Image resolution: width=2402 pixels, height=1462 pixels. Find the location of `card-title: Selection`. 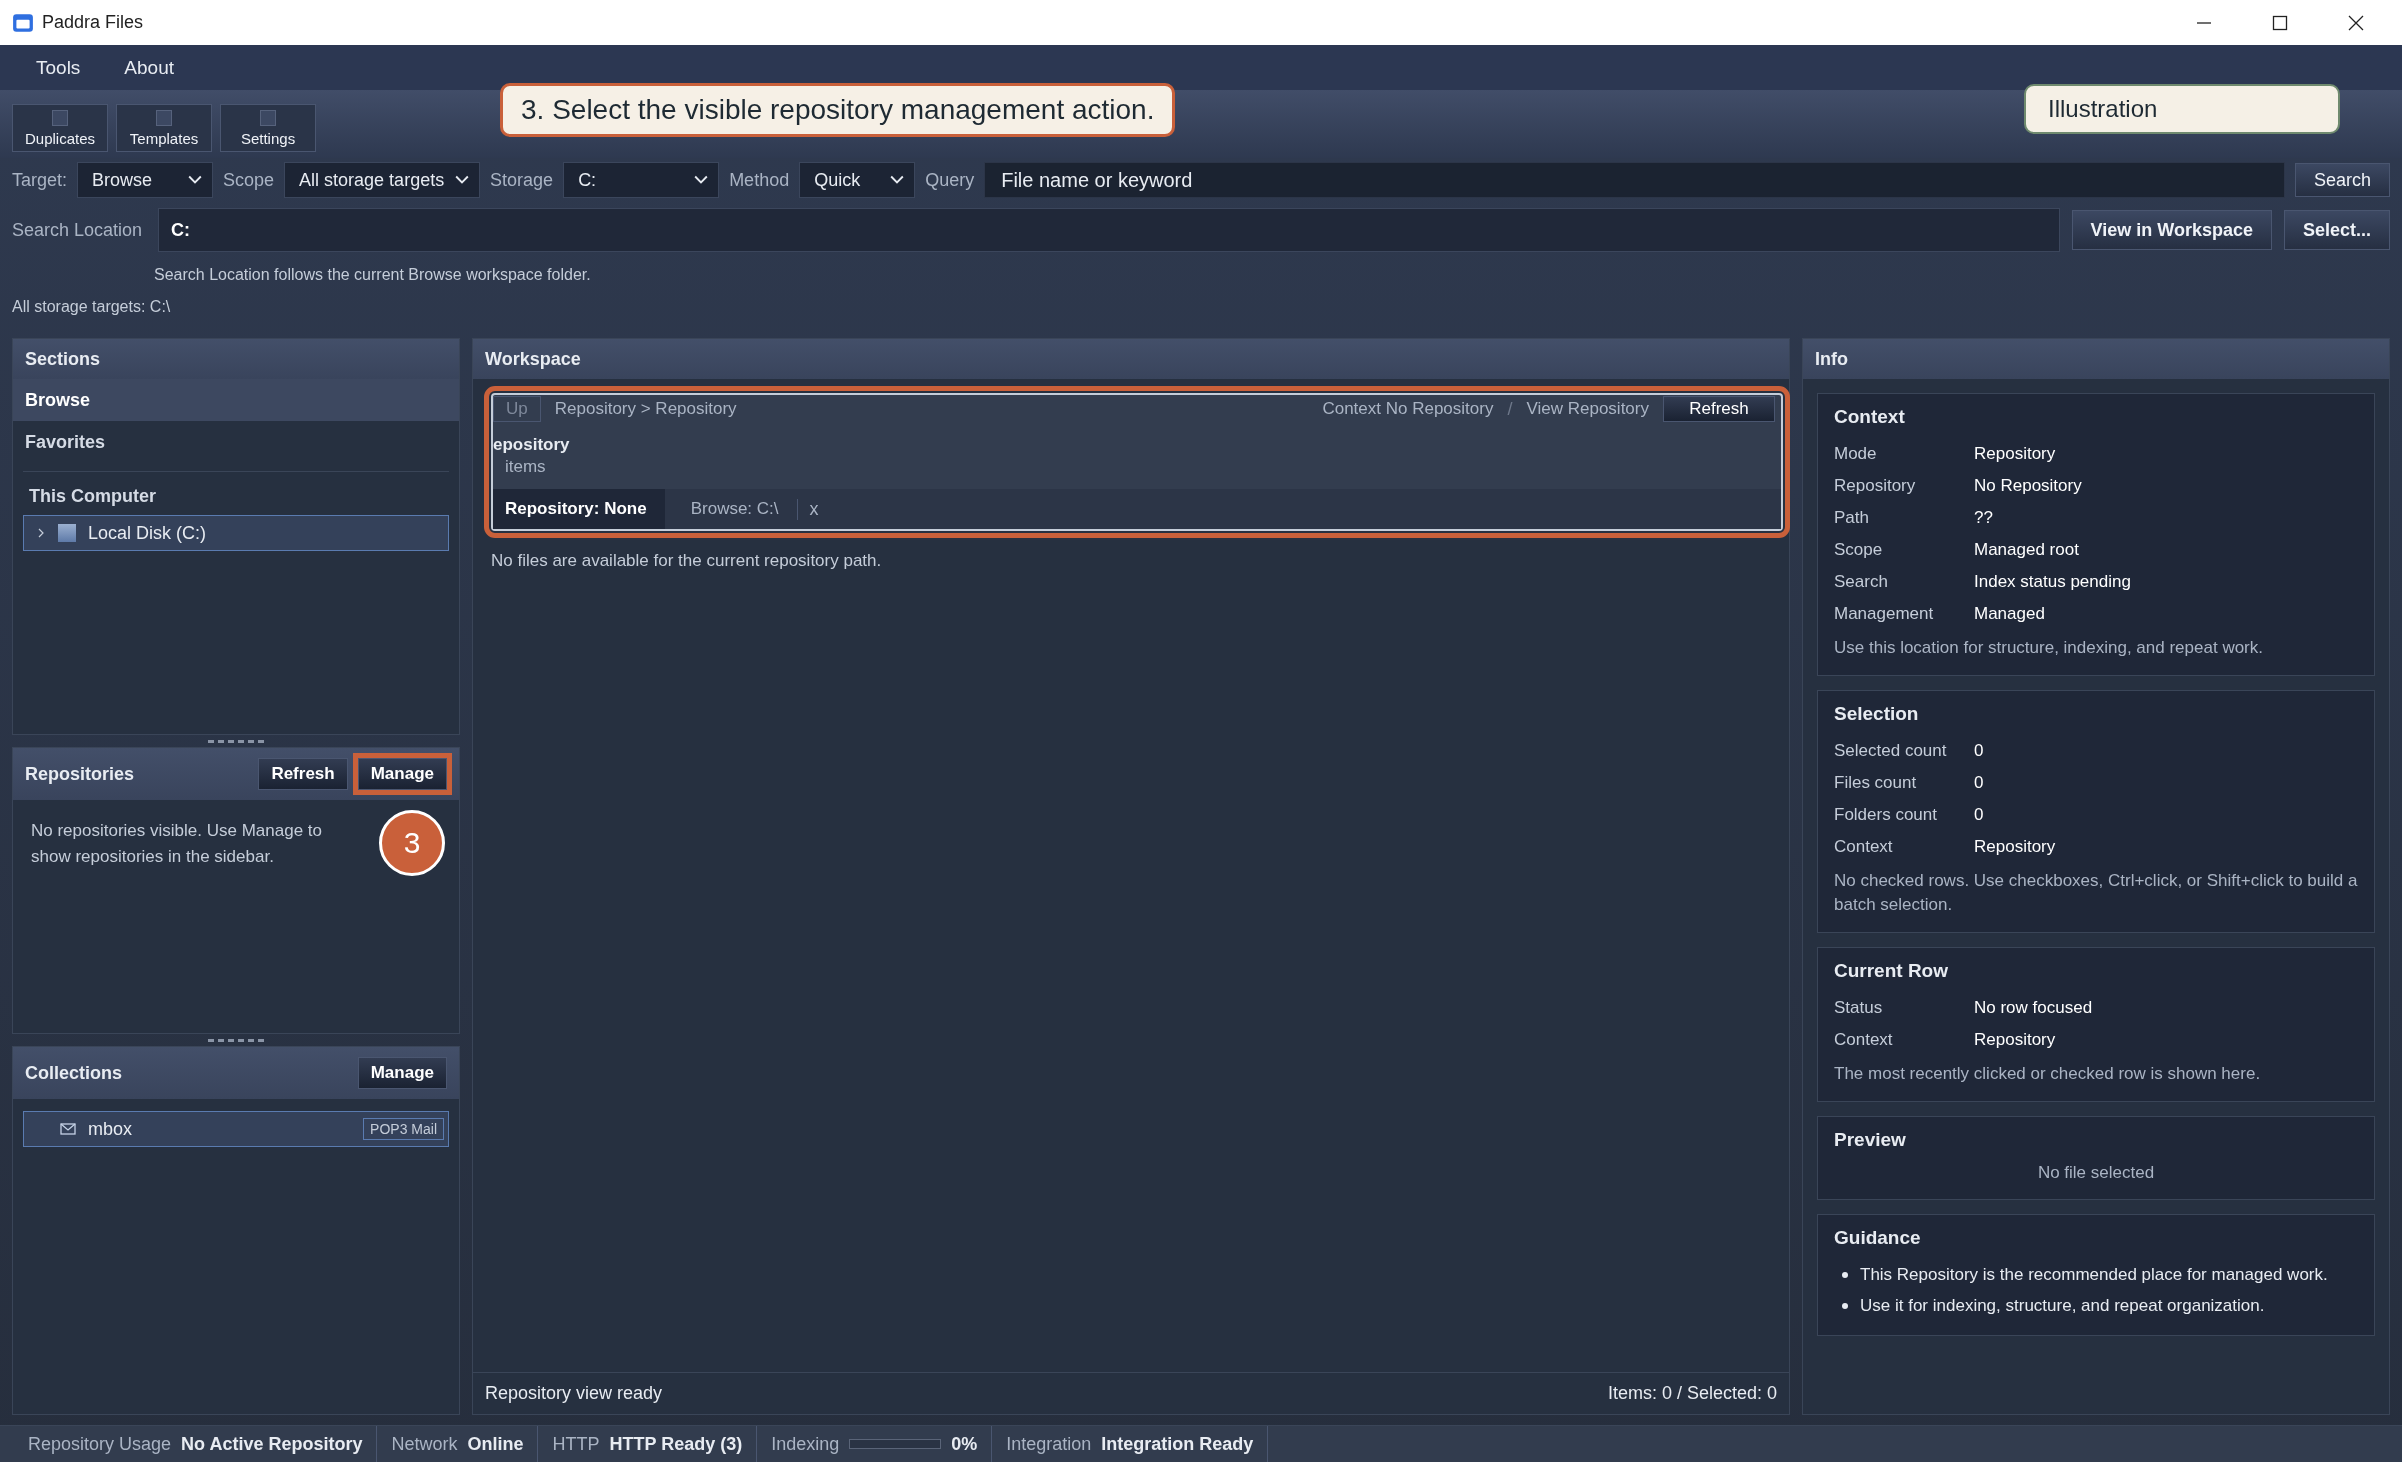

card-title: Selection is located at coordinates (1877, 713).